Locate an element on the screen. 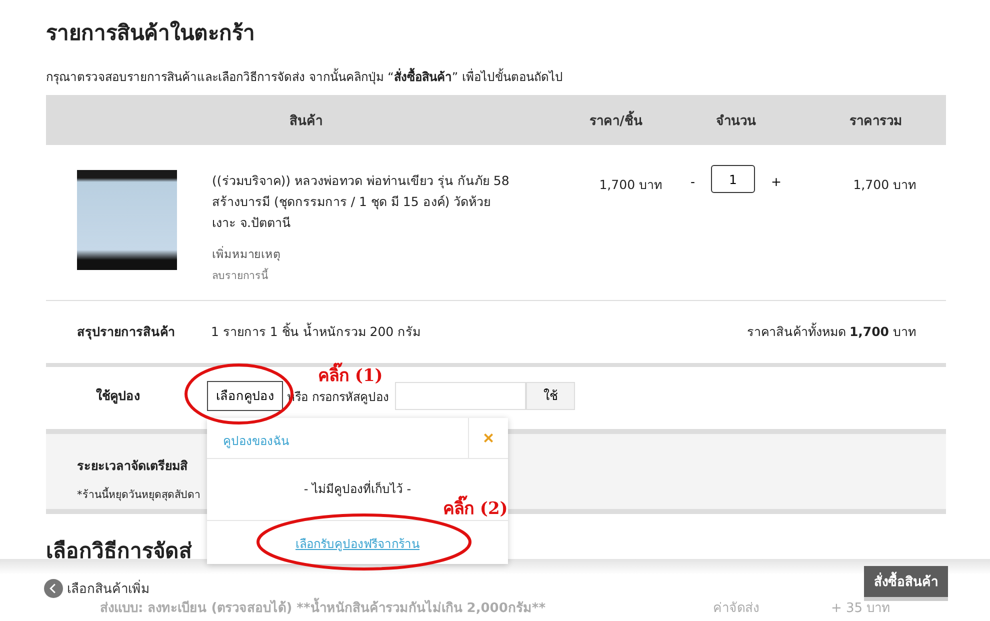 This screenshot has height=621, width=990. grand-total: 1,700 บาท is located at coordinates (882, 332).